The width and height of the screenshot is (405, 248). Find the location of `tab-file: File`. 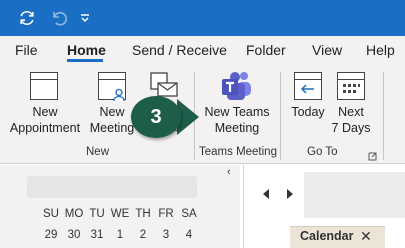

tab-file: File is located at coordinates (26, 50).